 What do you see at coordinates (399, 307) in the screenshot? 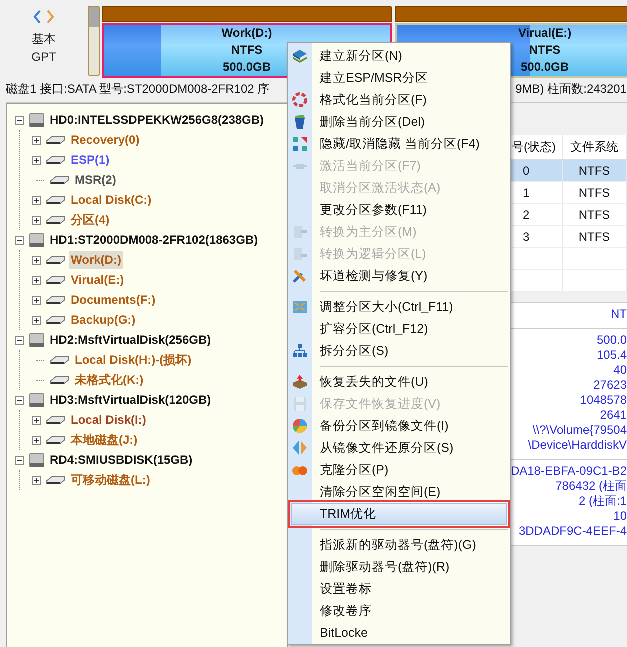
I see `menu-item: 调整分区大小(Ctrl_F11)` at bounding box center [399, 307].